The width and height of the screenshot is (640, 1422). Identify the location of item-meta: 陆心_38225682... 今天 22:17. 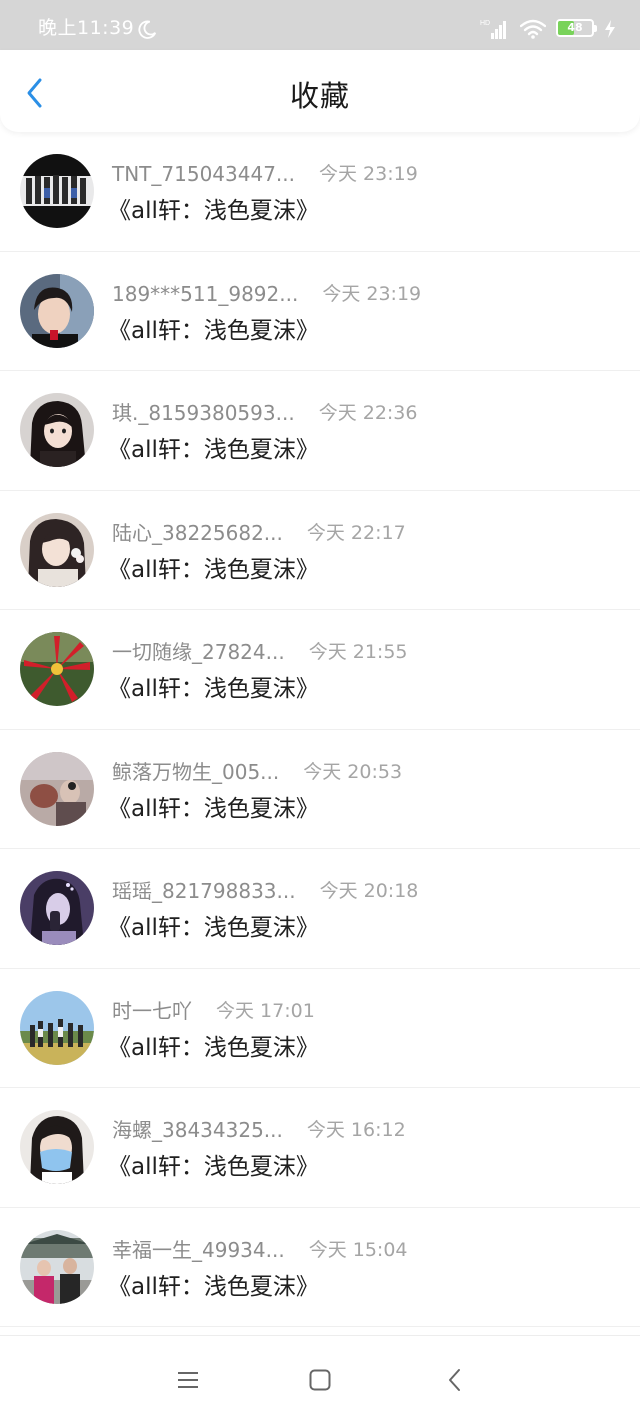
(259, 533).